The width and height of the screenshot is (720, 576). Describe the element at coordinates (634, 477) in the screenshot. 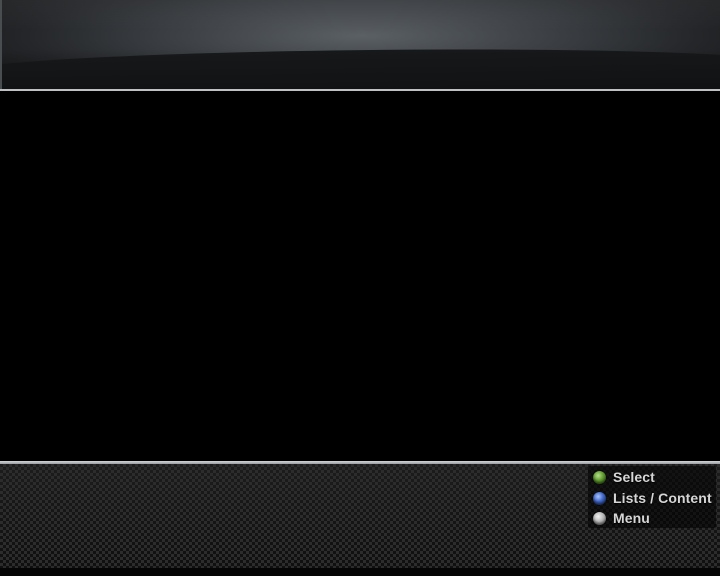

I see `legend-label-select: Select` at that location.